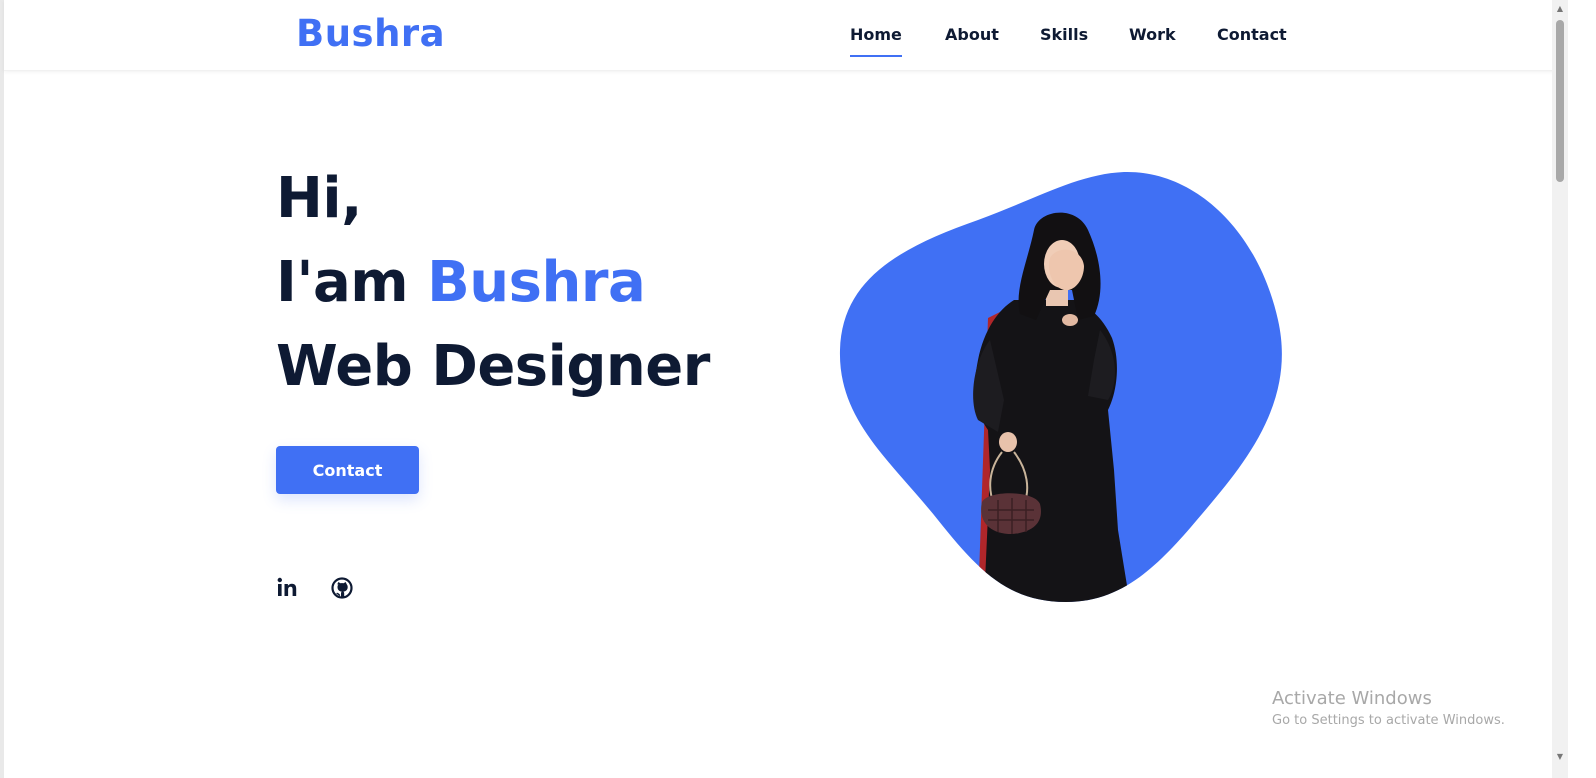 The height and width of the screenshot is (778, 1596). Describe the element at coordinates (342, 282) in the screenshot. I see `hero-intro-prefix: I'am` at that location.